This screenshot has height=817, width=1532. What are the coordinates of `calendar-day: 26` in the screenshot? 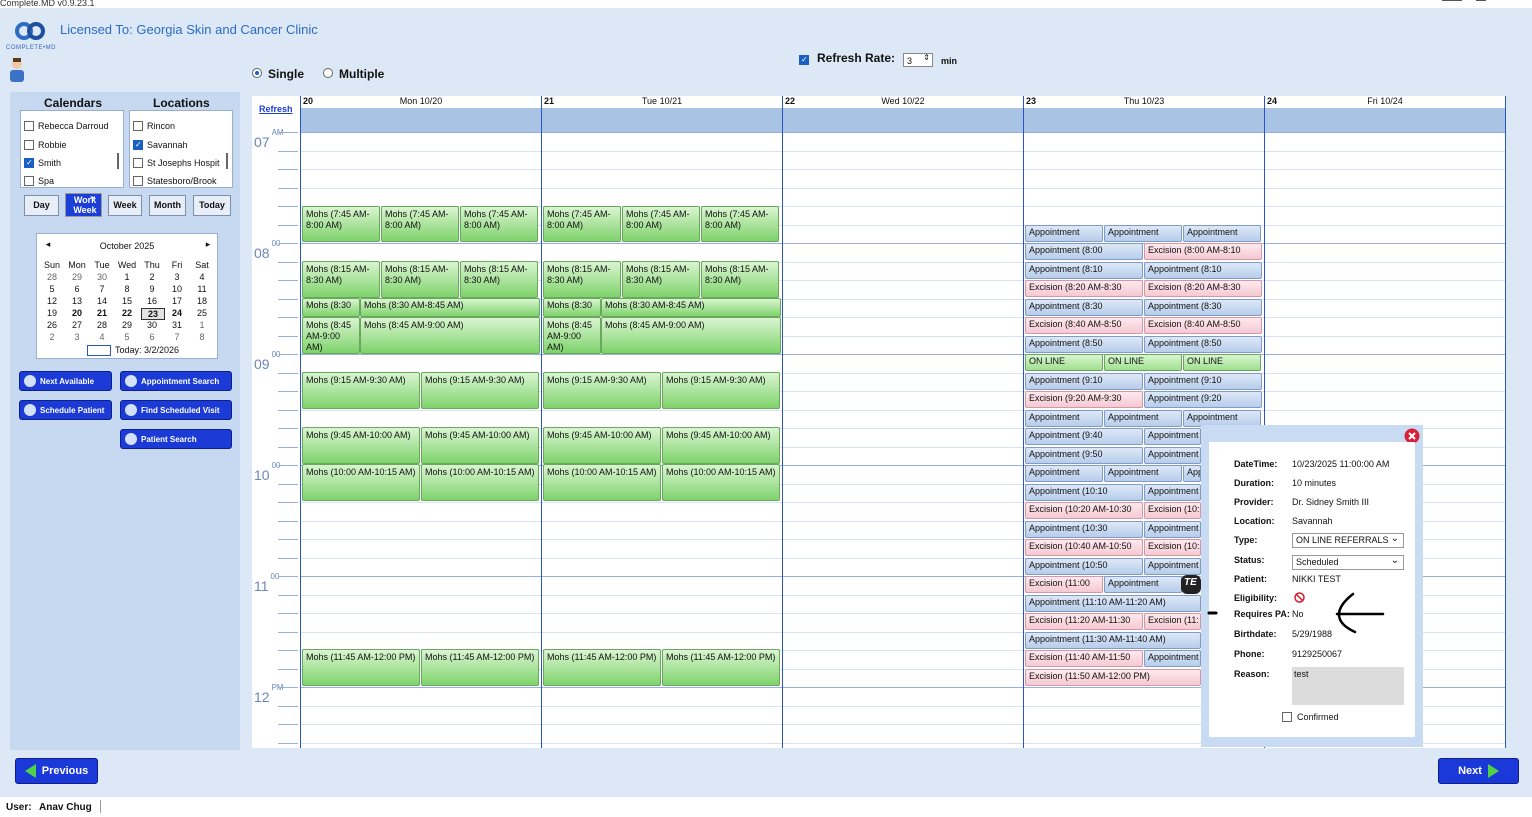 It's located at (52, 325).